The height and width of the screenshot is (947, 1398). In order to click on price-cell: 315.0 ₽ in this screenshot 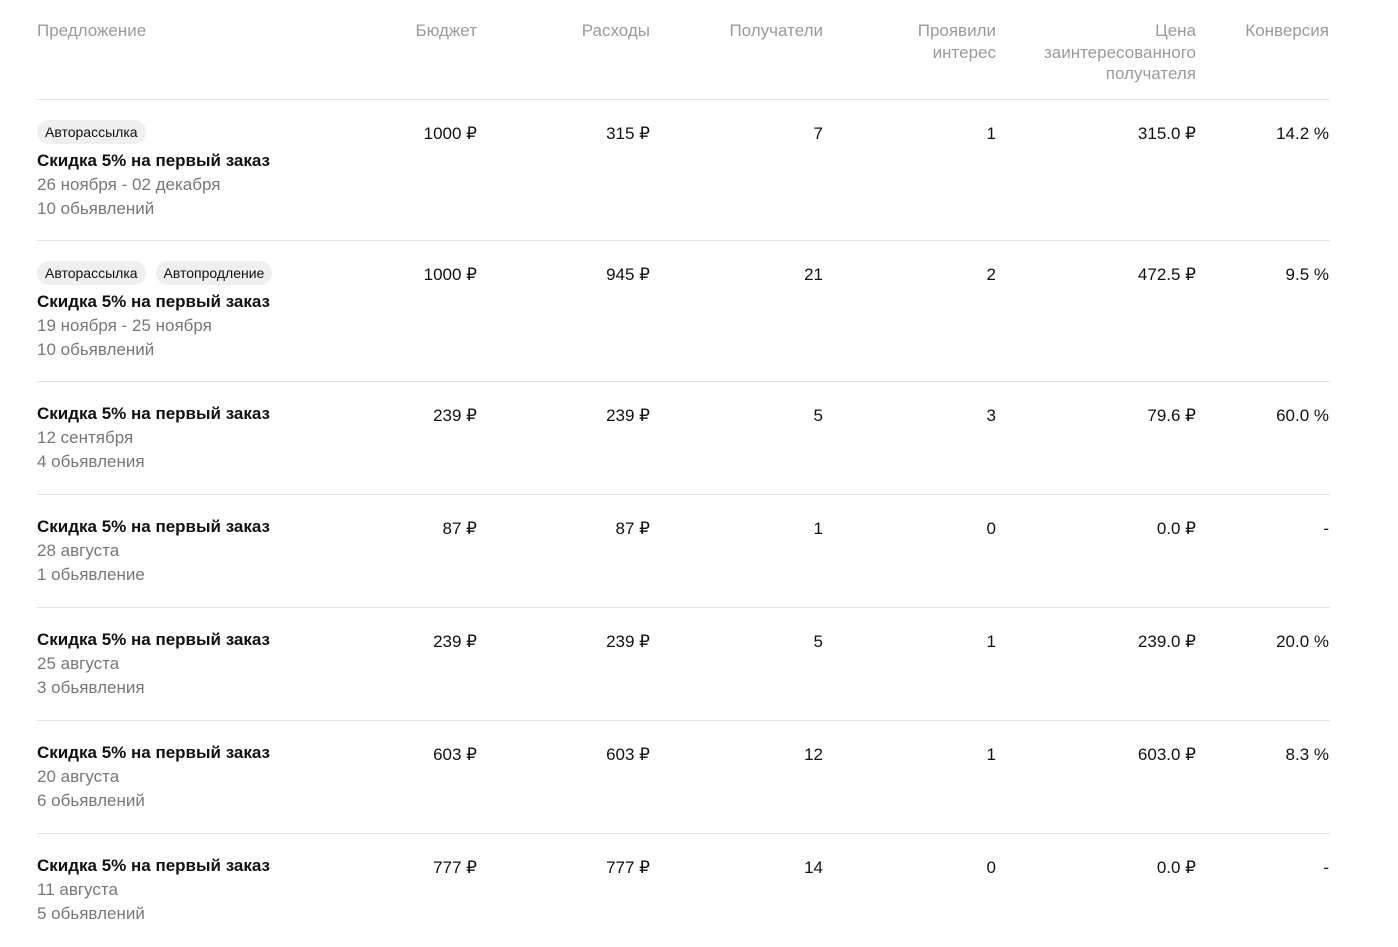, I will do `click(1166, 133)`.